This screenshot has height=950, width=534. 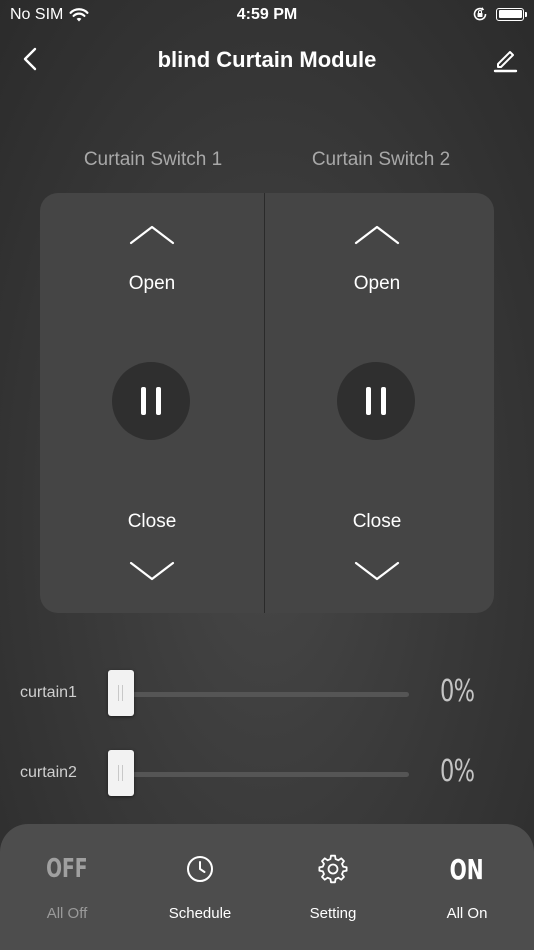 What do you see at coordinates (48, 772) in the screenshot?
I see `slider-label: curtain2` at bounding box center [48, 772].